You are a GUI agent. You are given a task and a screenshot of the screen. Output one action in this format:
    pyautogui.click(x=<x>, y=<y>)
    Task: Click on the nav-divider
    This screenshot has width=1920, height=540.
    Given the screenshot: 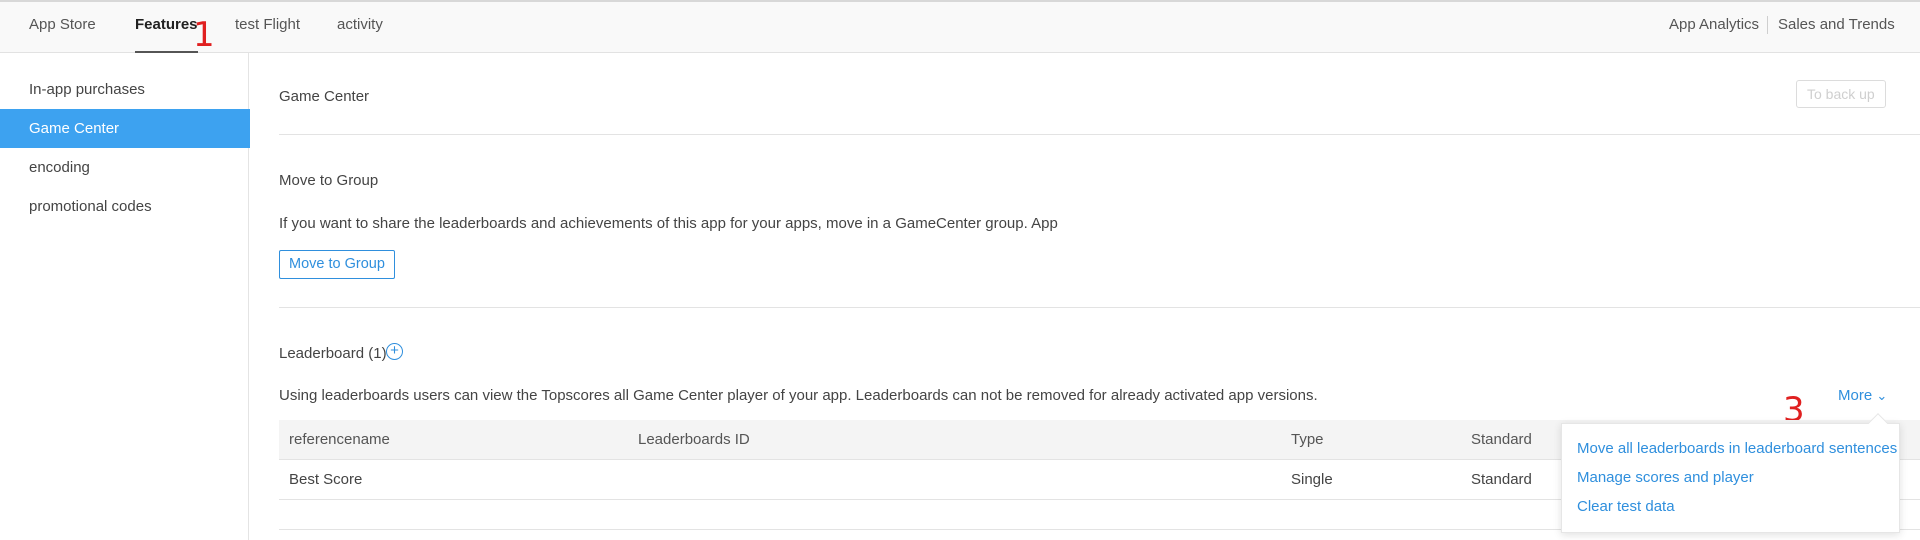 What is the action you would take?
    pyautogui.click(x=1767, y=25)
    